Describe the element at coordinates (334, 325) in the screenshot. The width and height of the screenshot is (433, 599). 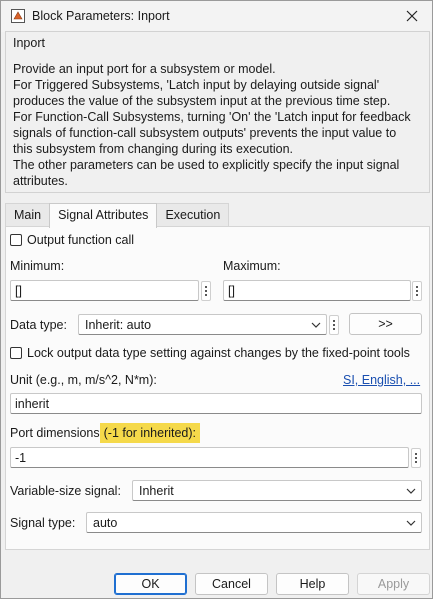
I see `data-type-options-button` at that location.